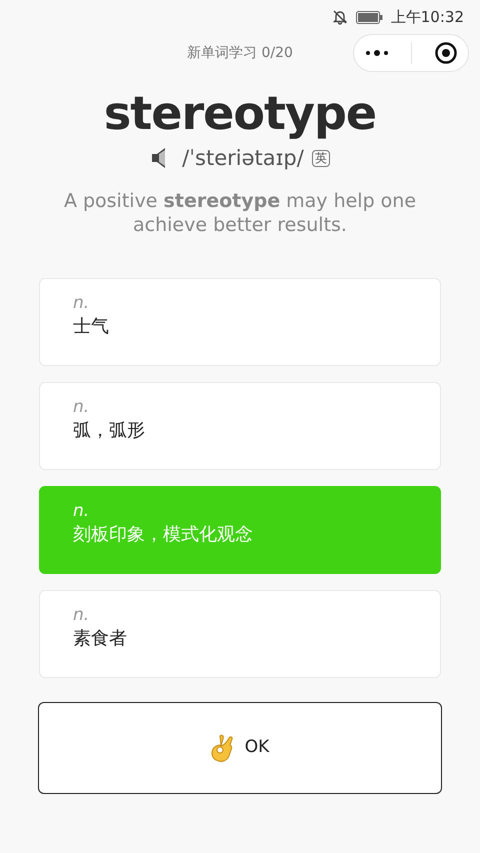 The width and height of the screenshot is (480, 853). Describe the element at coordinates (240, 113) in the screenshot. I see `headword: stereotype` at that location.